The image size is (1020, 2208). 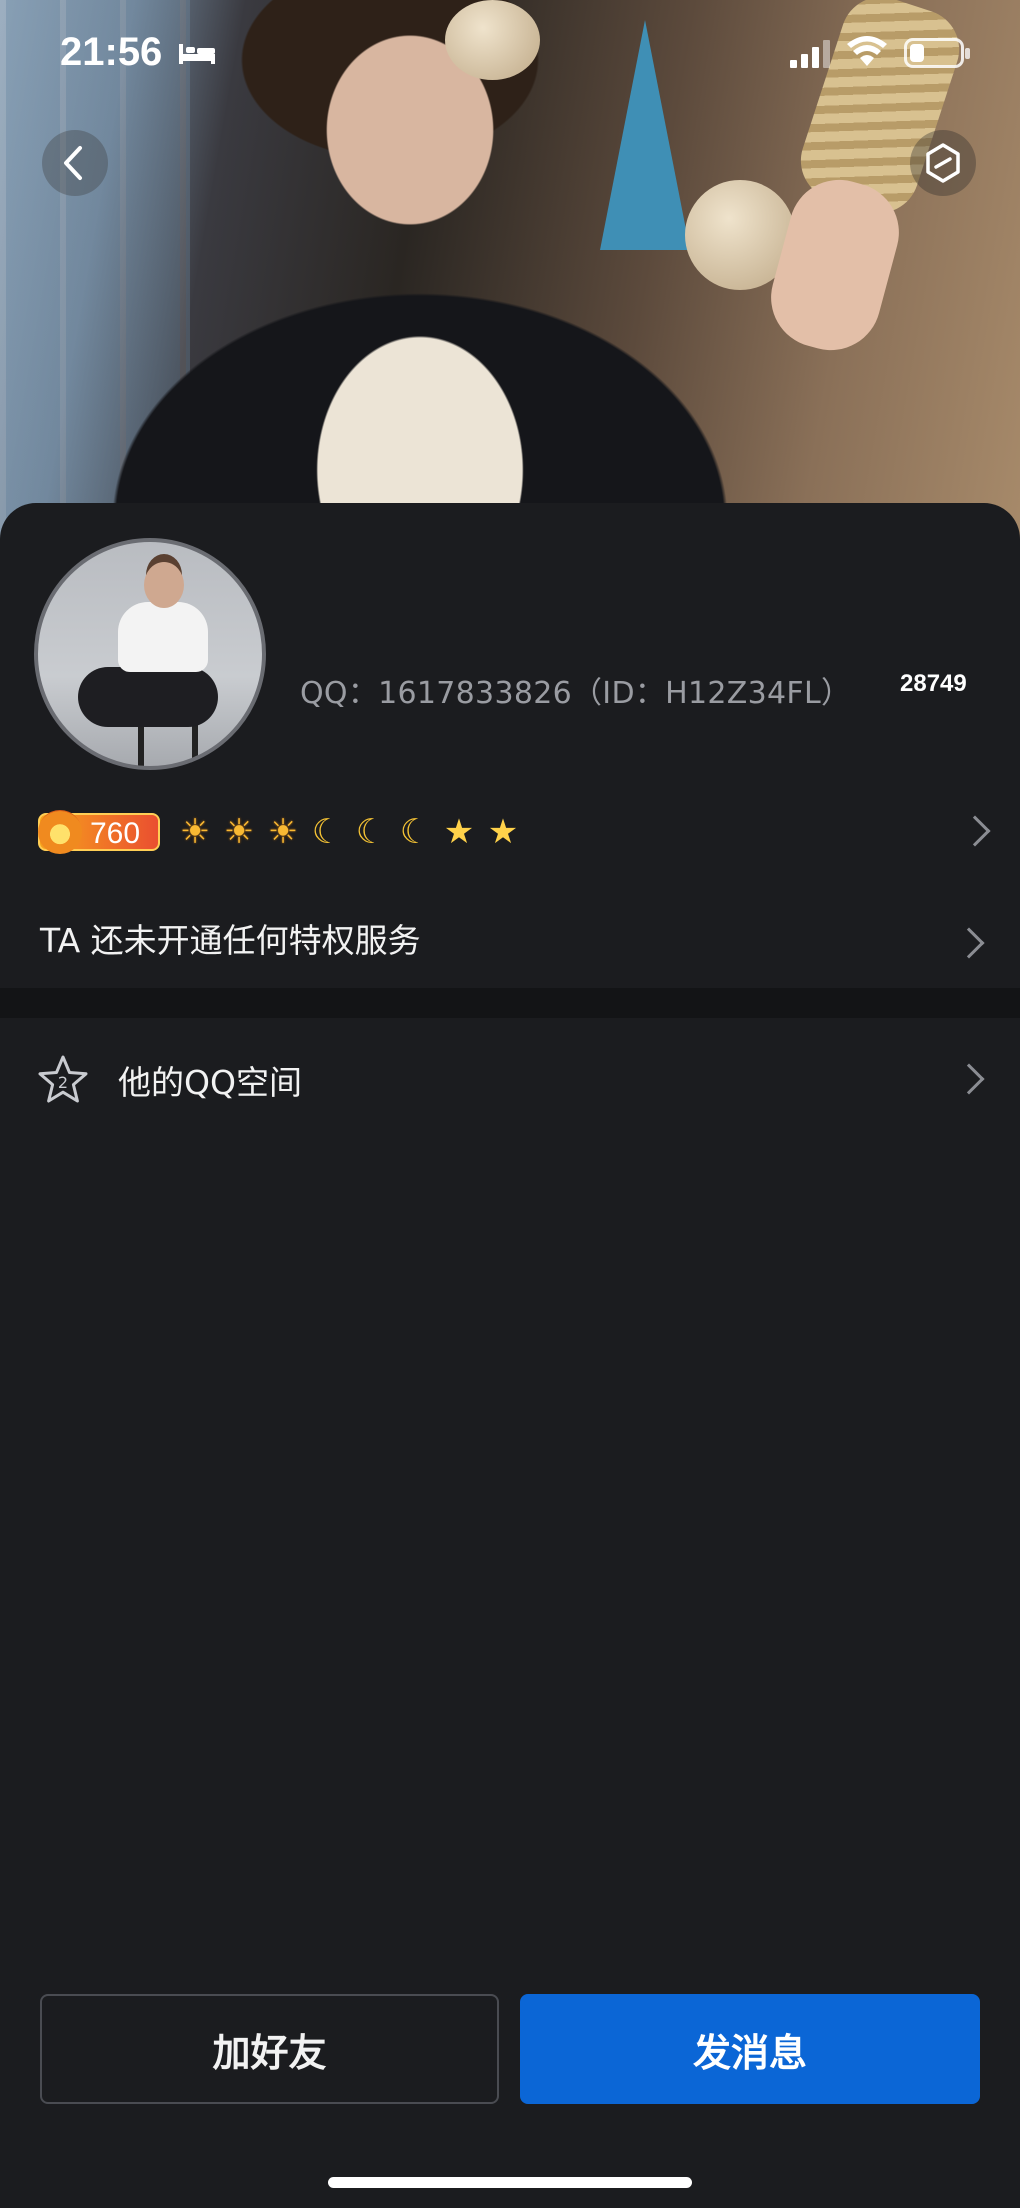 I want to click on share-button, so click(x=943, y=163).